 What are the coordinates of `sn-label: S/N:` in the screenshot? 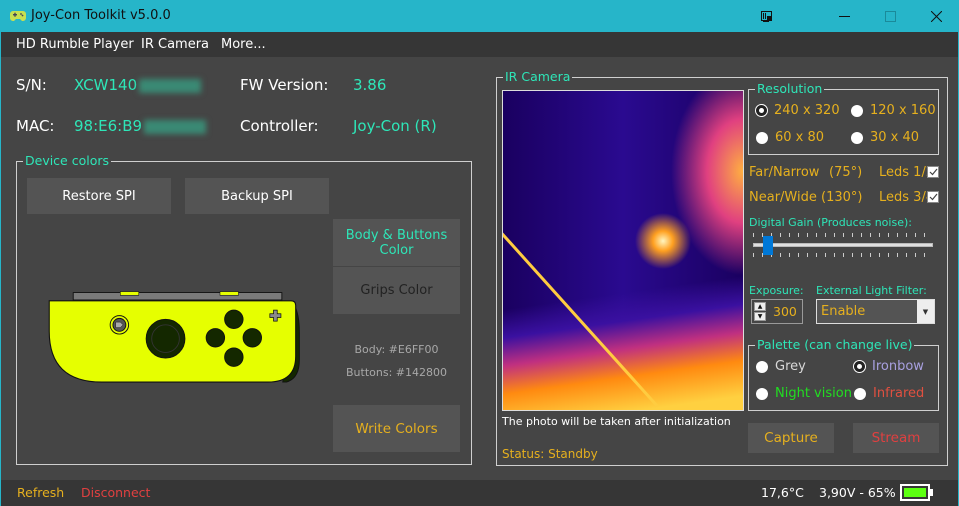 It's located at (31, 85).